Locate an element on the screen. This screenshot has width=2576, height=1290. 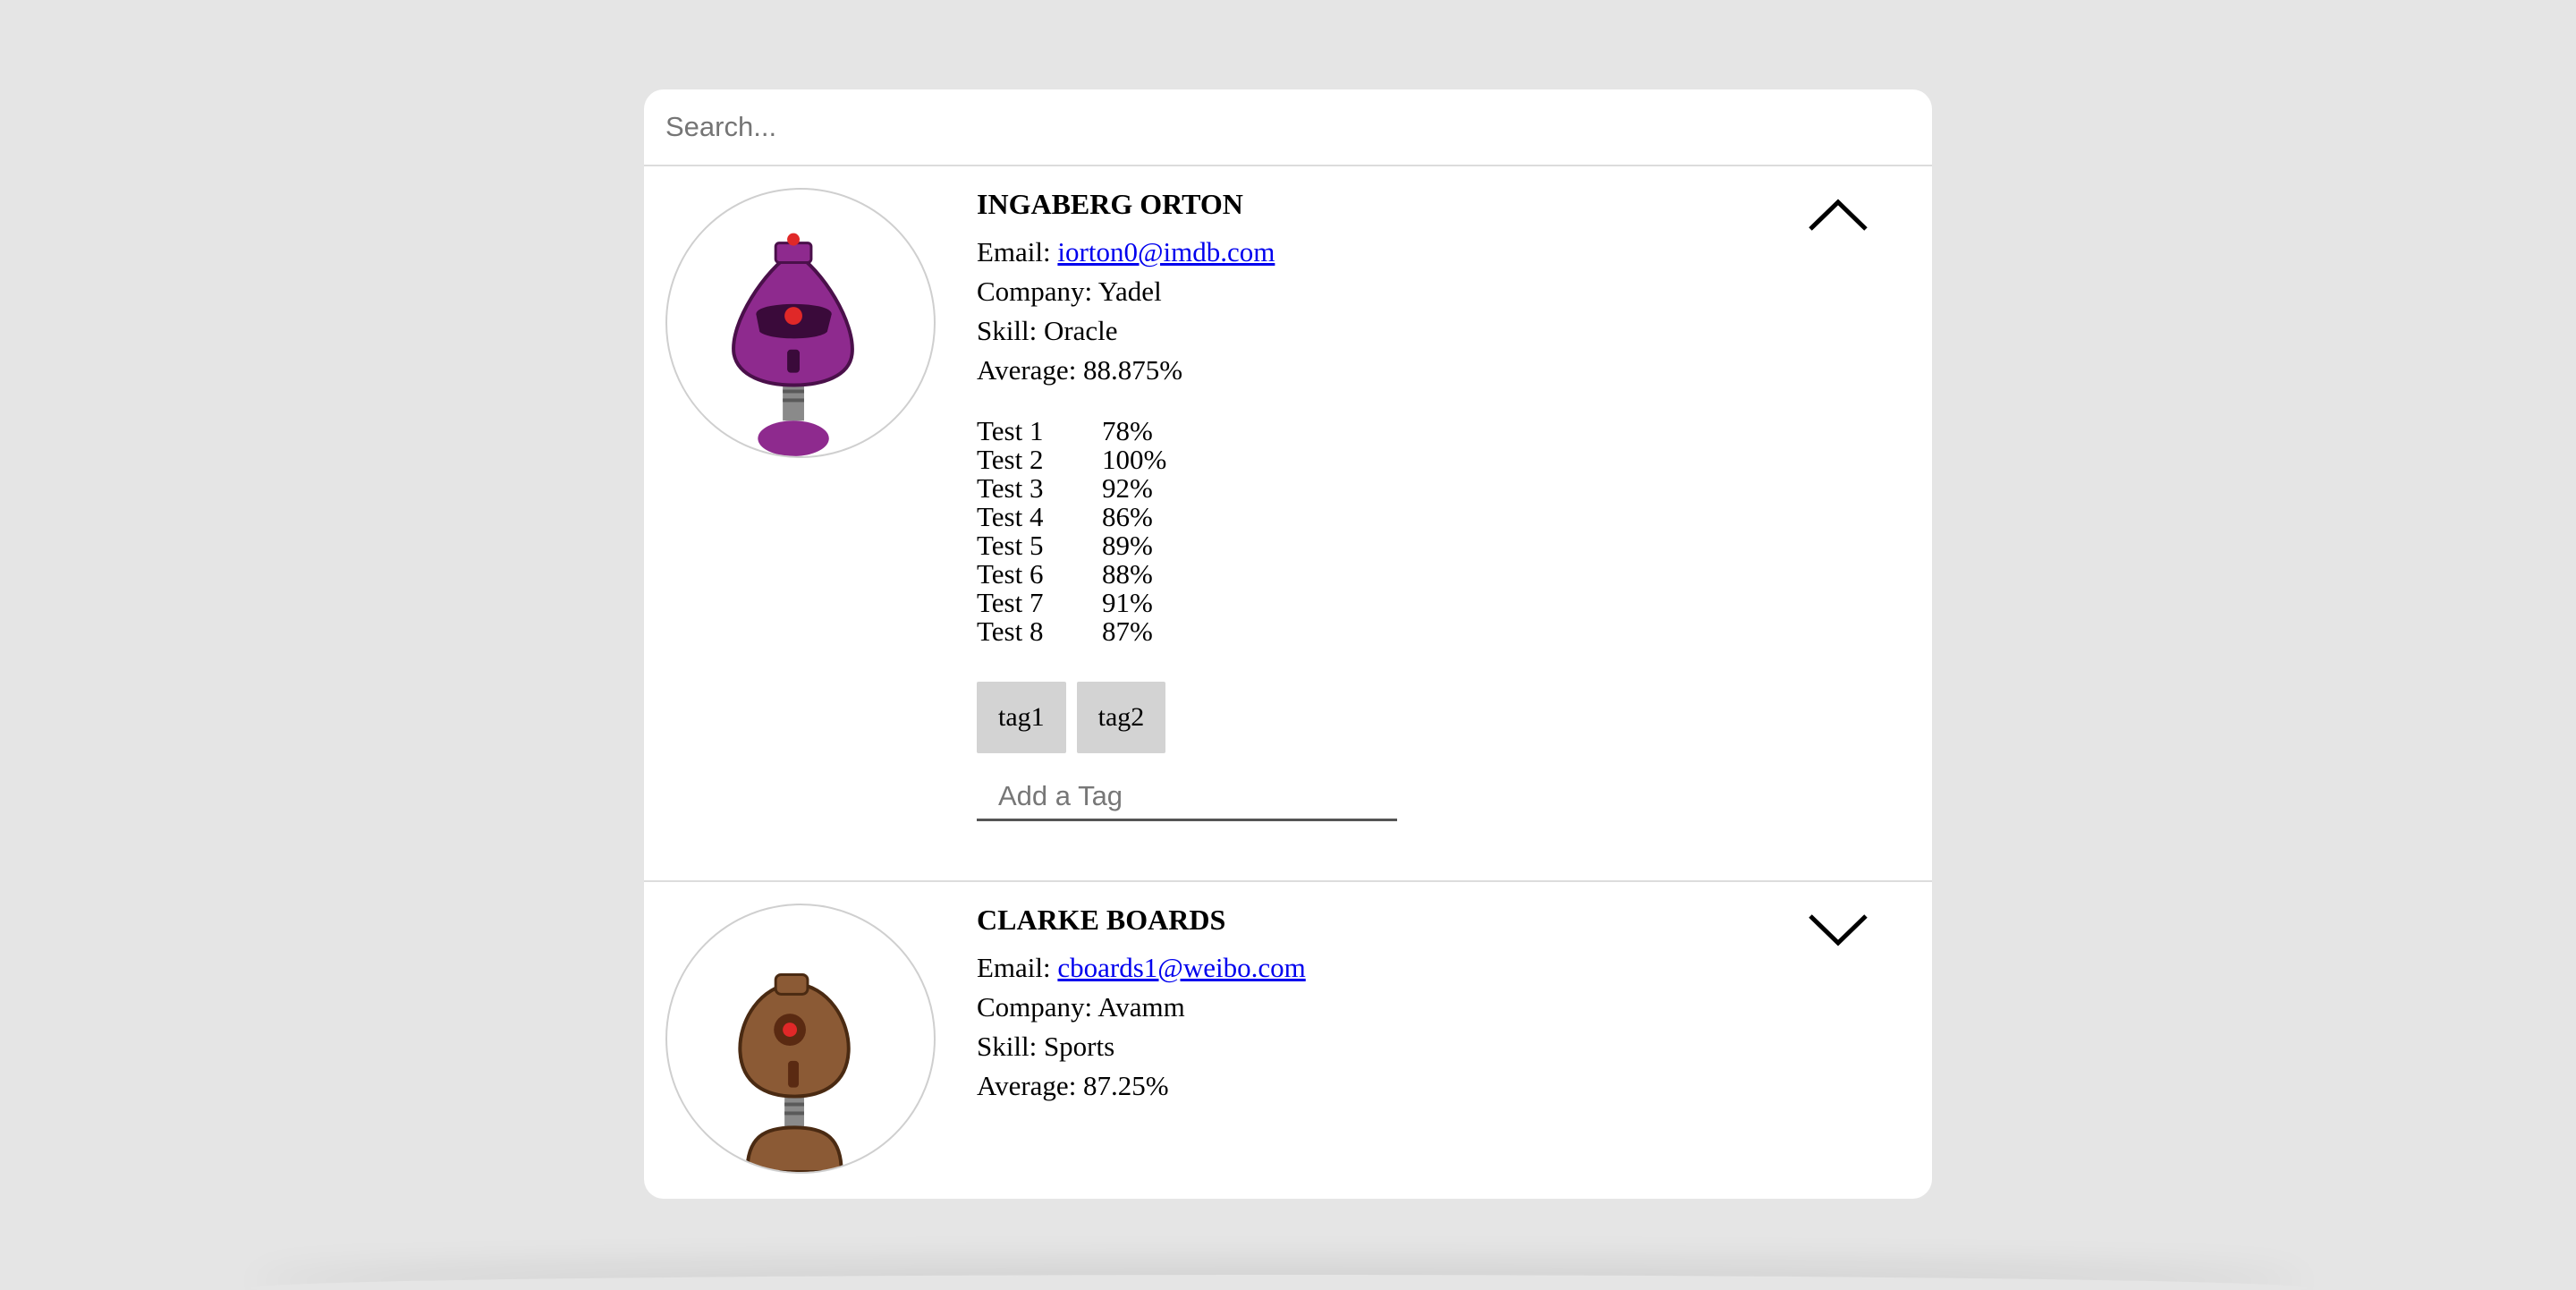
chevron-up-icon is located at coordinates (1838, 215).